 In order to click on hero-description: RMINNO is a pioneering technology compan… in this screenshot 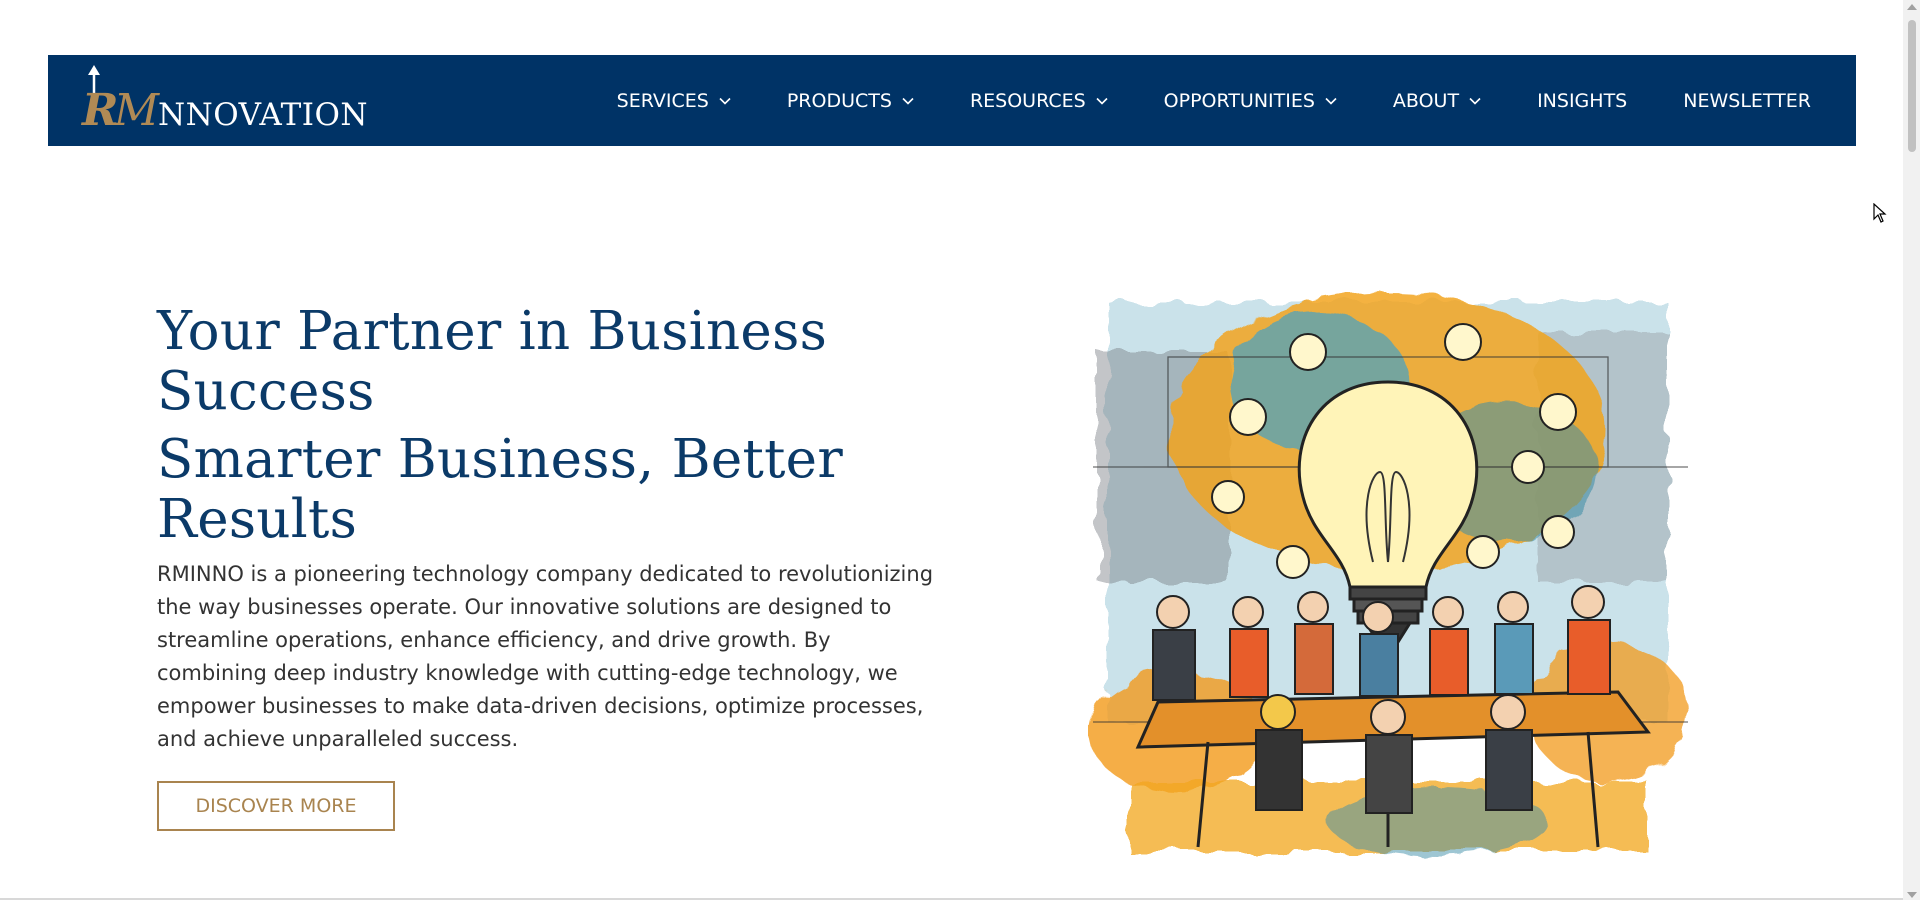, I will do `click(545, 656)`.